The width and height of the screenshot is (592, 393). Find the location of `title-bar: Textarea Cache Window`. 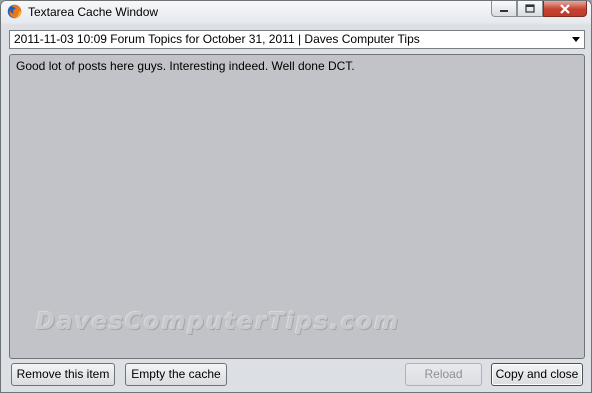

title-bar: Textarea Cache Window is located at coordinates (296, 12).